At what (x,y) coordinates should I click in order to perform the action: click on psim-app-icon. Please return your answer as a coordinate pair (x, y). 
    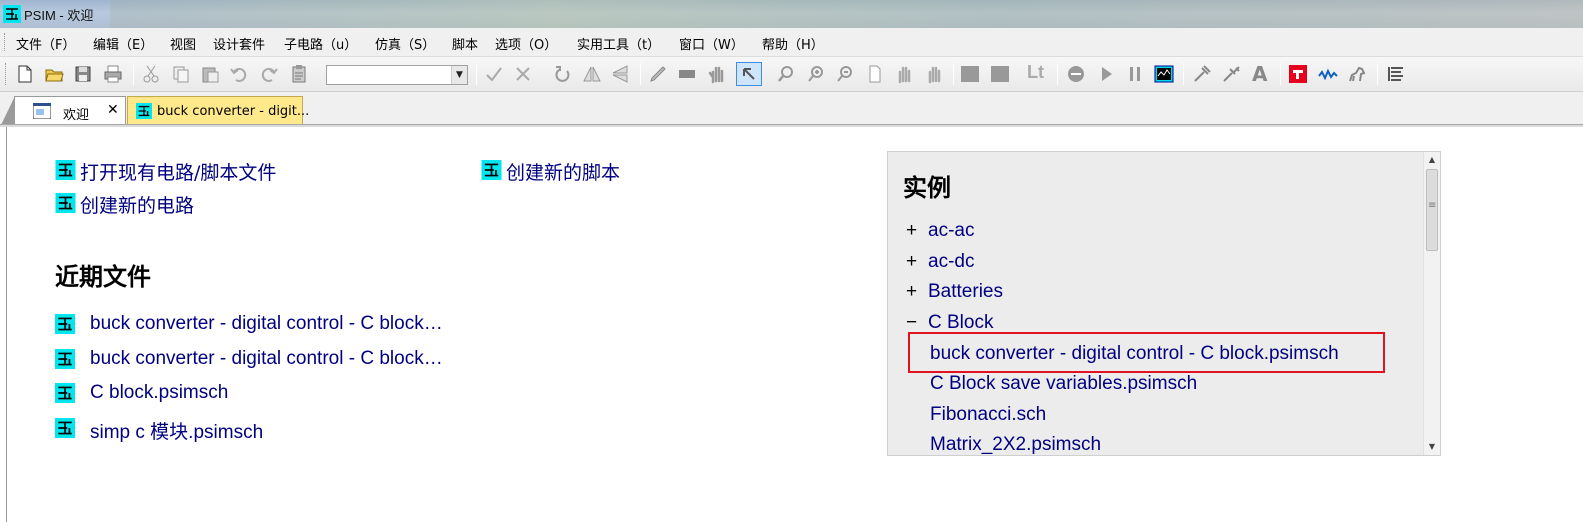
    Looking at the image, I should click on (12, 16).